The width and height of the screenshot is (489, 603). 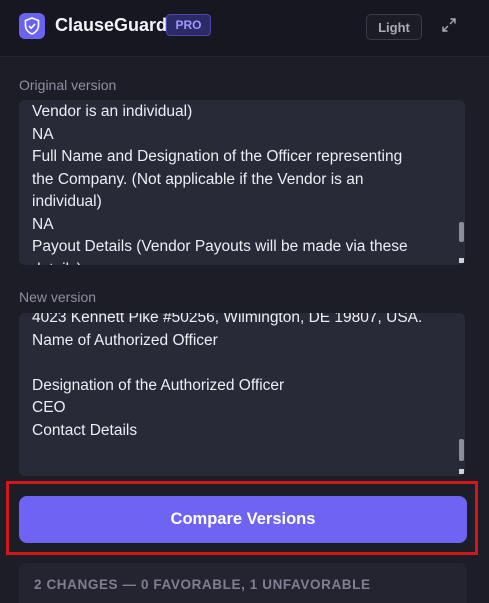 I want to click on new-scroll-thumb, so click(x=461, y=450).